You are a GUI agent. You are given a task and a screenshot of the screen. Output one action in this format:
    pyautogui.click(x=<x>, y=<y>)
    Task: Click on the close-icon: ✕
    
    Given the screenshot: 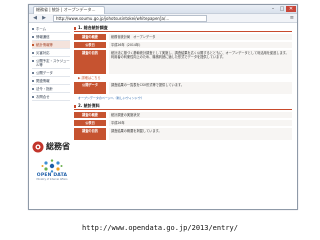 What is the action you would take?
    pyautogui.click(x=291, y=9)
    